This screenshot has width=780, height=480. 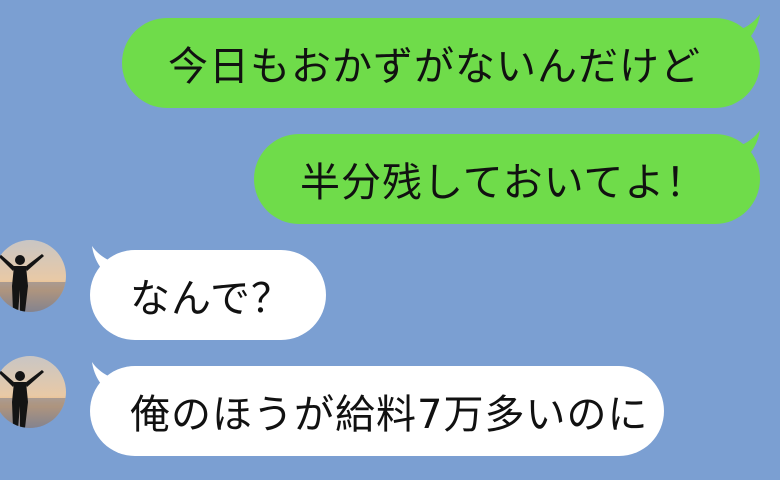 I want to click on sent-message-bubble: 半分残しておいてよ！, so click(x=507, y=179).